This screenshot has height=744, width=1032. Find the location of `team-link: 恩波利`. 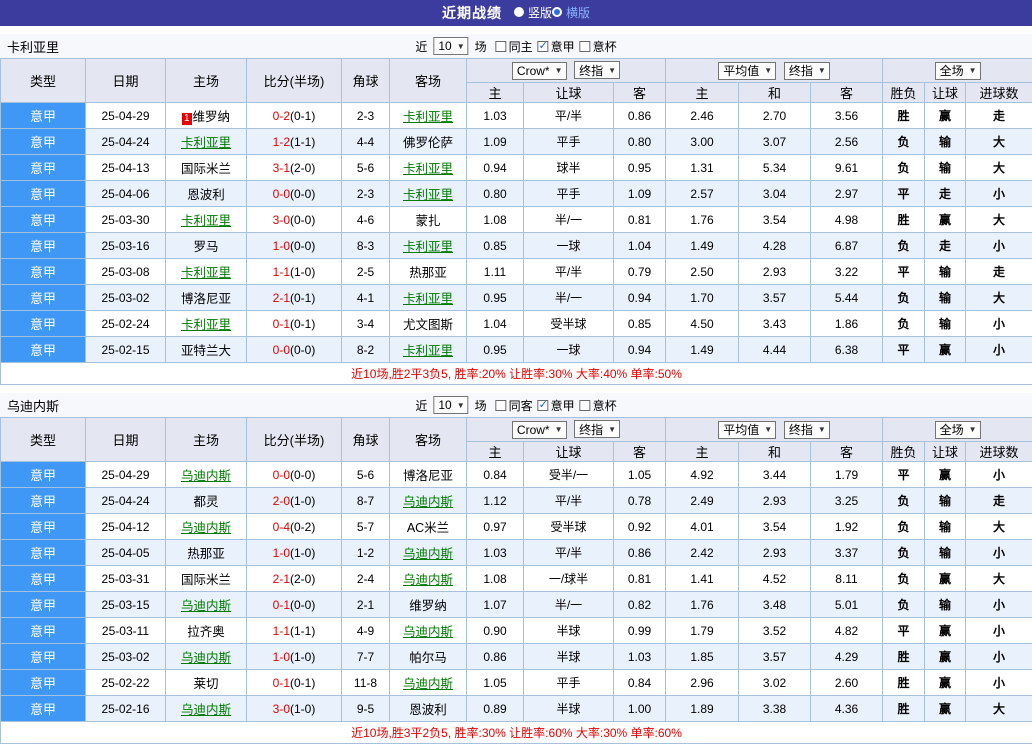

team-link: 恩波利 is located at coordinates (428, 710).